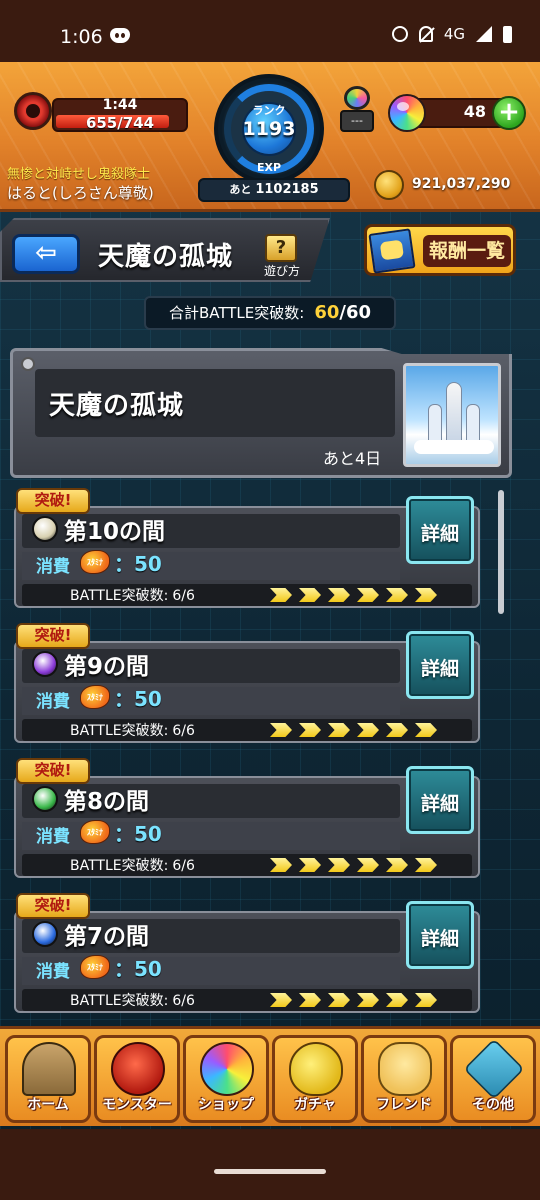 The image size is (540, 1200). Describe the element at coordinates (249, 820) in the screenshot. I see `floor-item: 突破! 第8の間 消費 ｽﾀﾐﾅ ：50 BATTLE突破数: 6/6 詳細` at that location.